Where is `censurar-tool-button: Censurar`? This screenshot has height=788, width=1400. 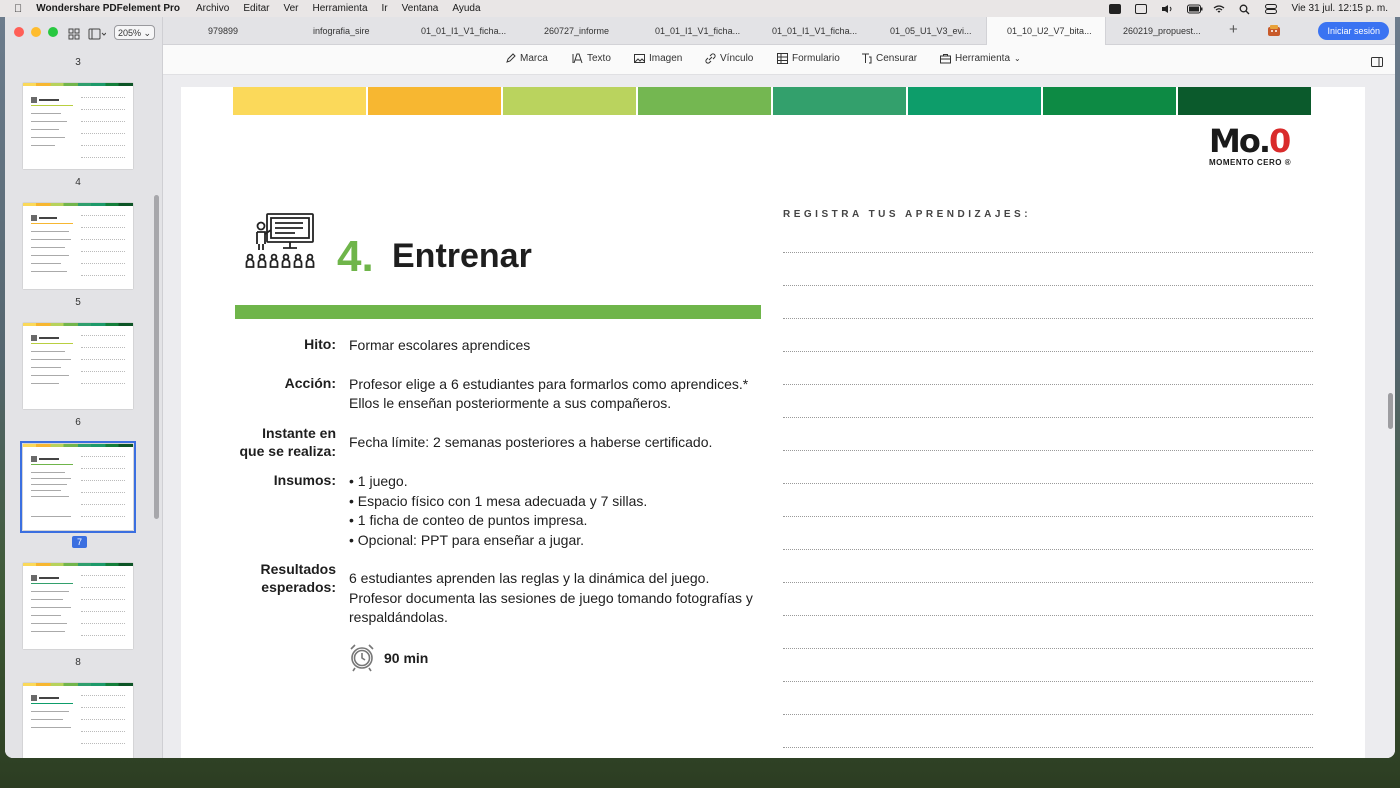
censurar-tool-button: Censurar is located at coordinates (889, 58).